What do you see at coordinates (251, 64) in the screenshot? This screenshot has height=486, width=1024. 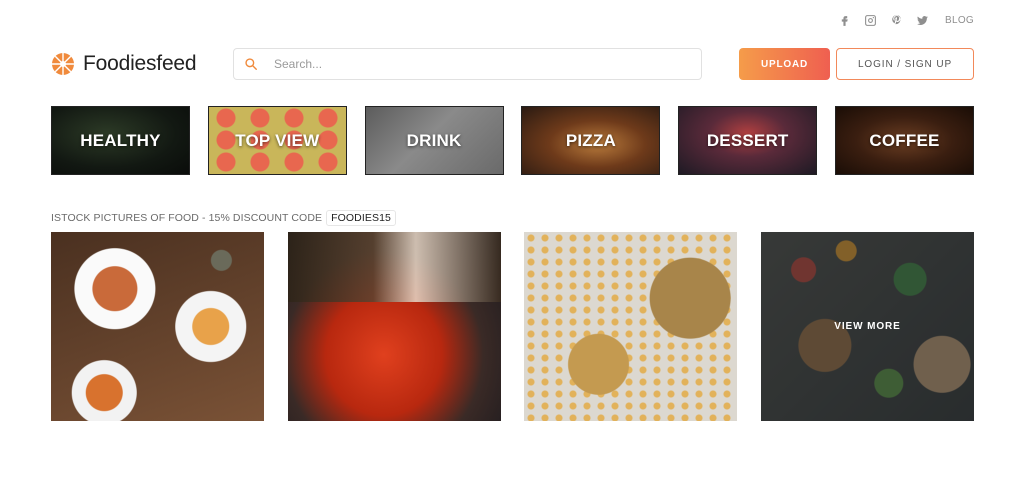 I see `search-icon` at bounding box center [251, 64].